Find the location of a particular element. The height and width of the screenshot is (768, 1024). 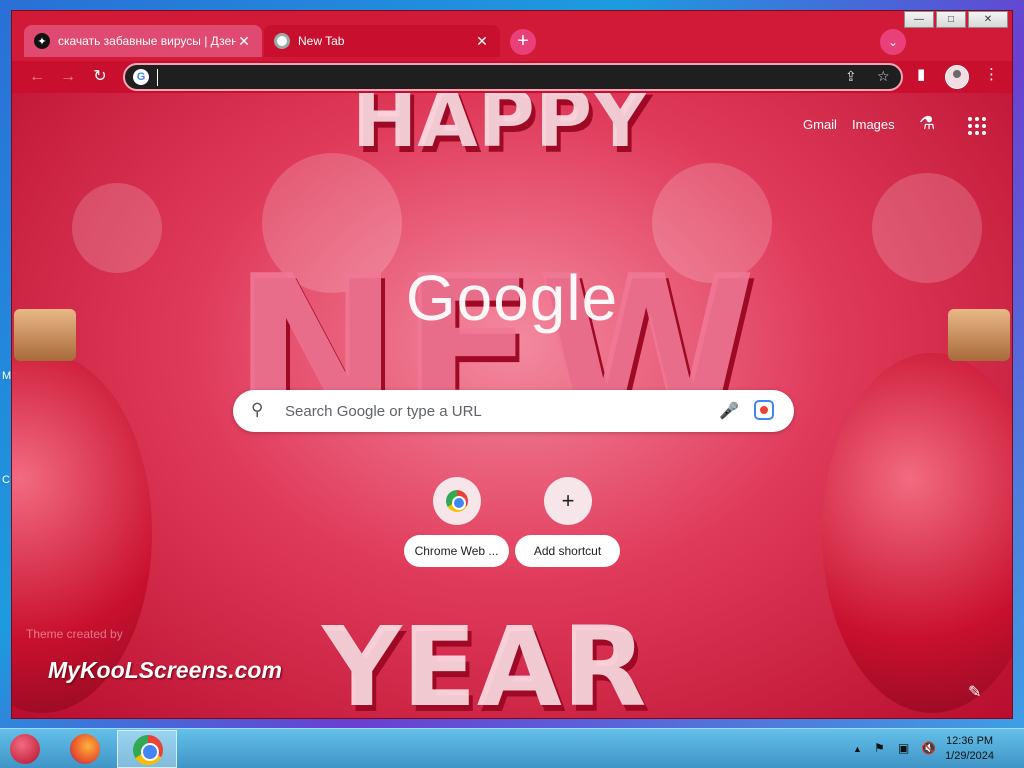

close-window-button: ✕ is located at coordinates (988, 19).